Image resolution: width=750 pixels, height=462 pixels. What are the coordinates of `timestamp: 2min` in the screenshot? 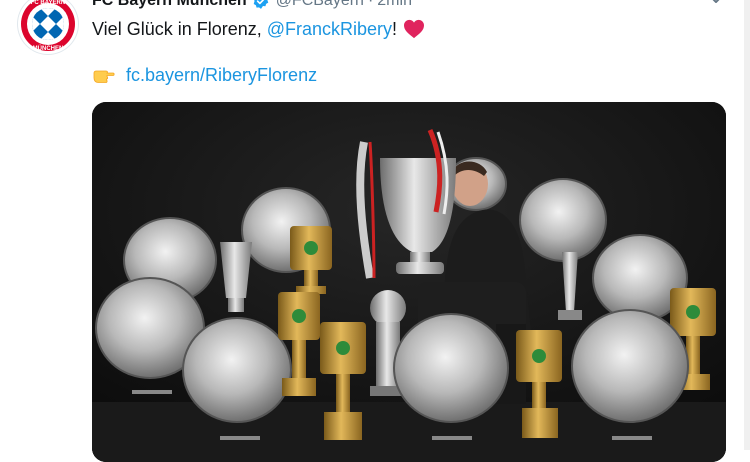 It's located at (394, 5).